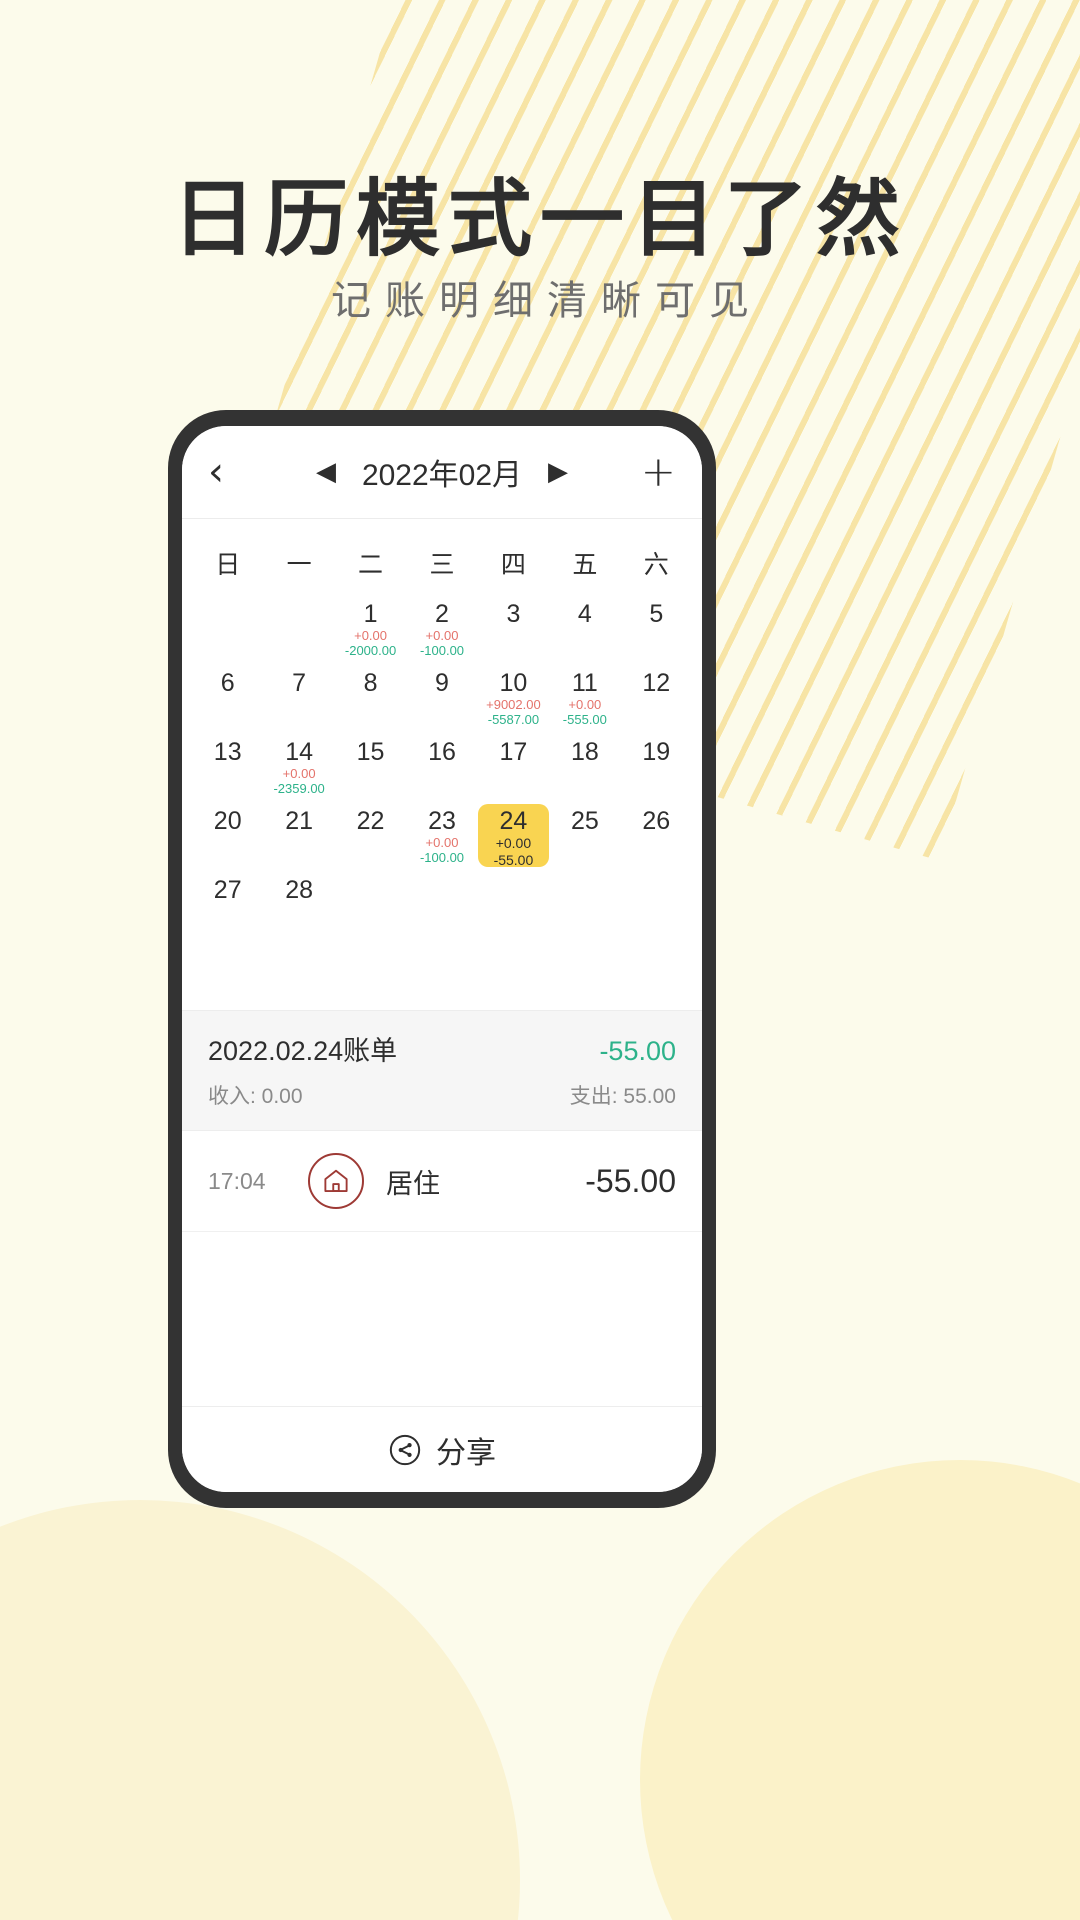  Describe the element at coordinates (227, 697) in the screenshot. I see `calendar-day-cell: 6` at that location.